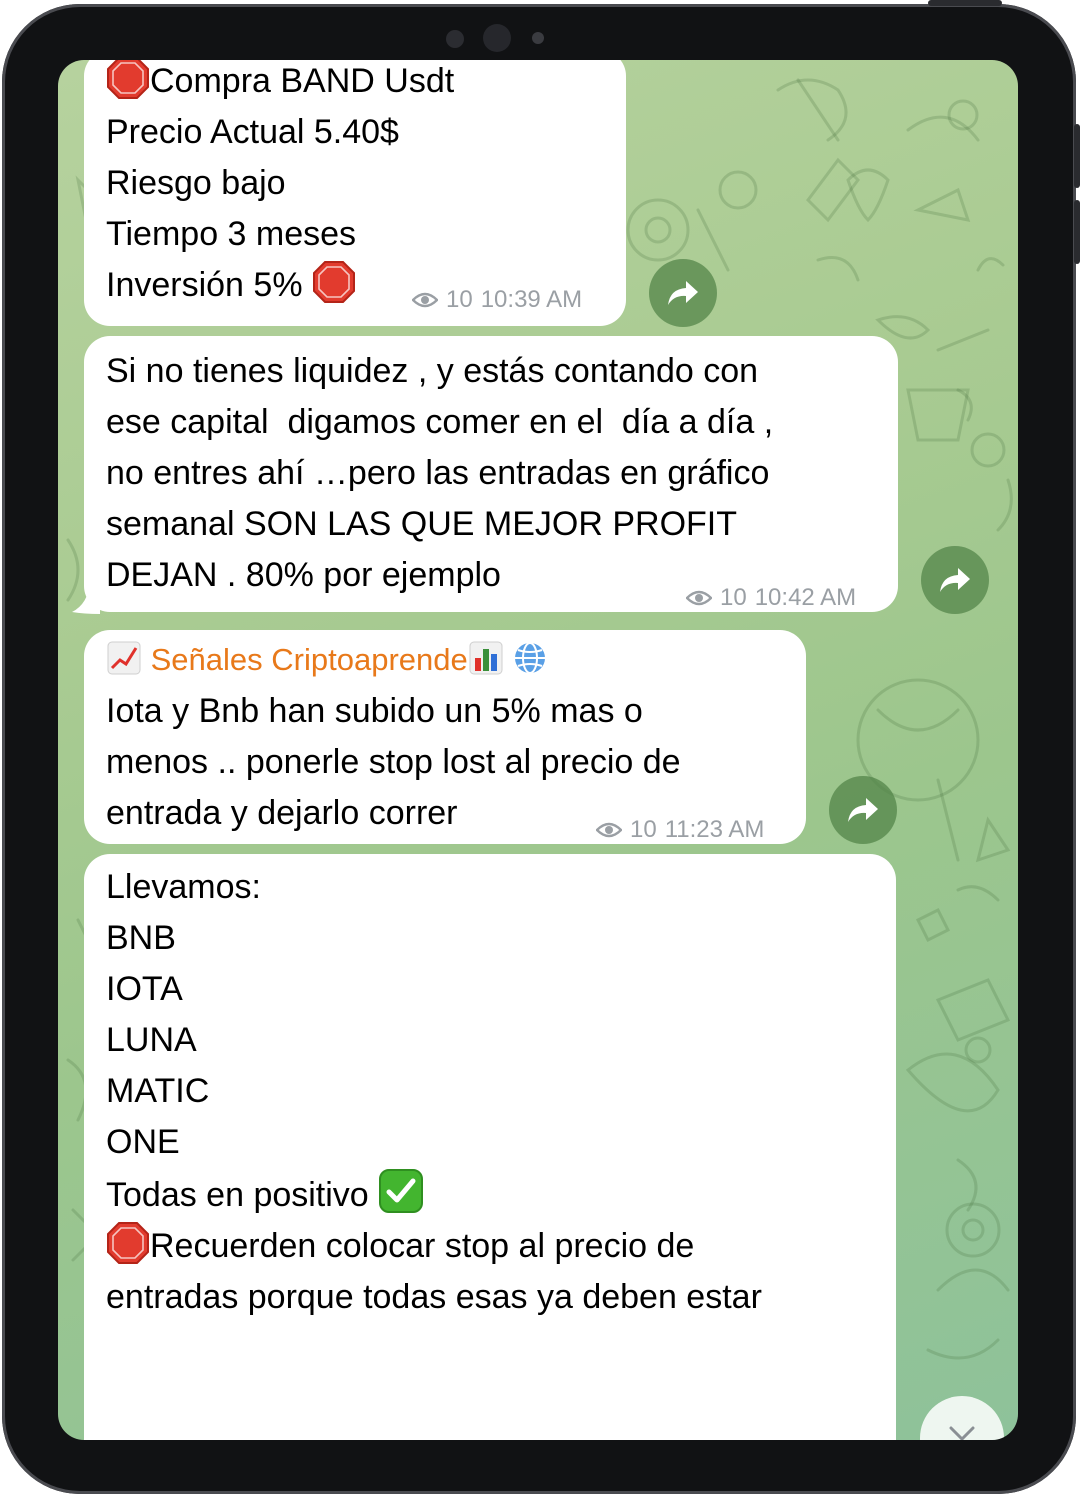  I want to click on message-line: ONE, so click(143, 1142).